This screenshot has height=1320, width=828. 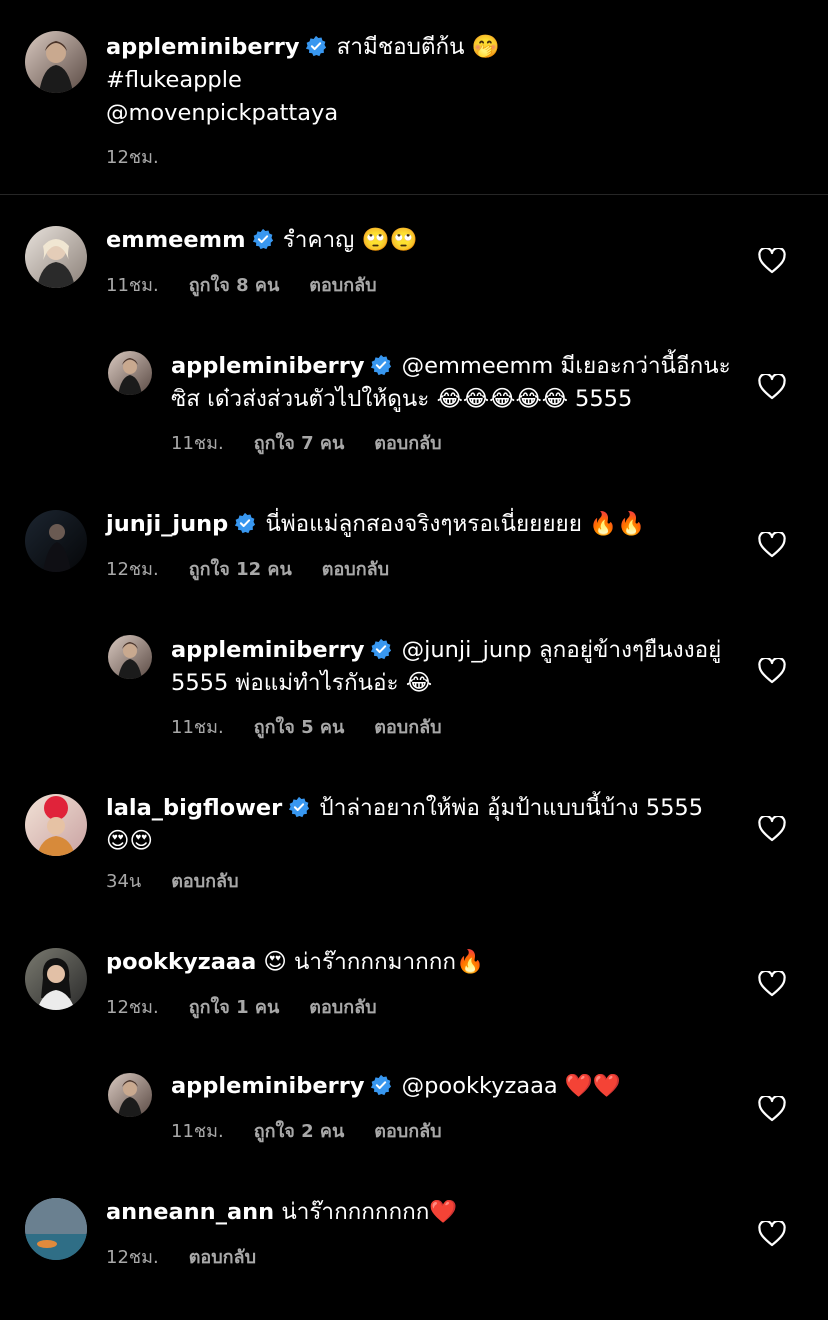 I want to click on username: lala_bigflower, so click(x=194, y=808).